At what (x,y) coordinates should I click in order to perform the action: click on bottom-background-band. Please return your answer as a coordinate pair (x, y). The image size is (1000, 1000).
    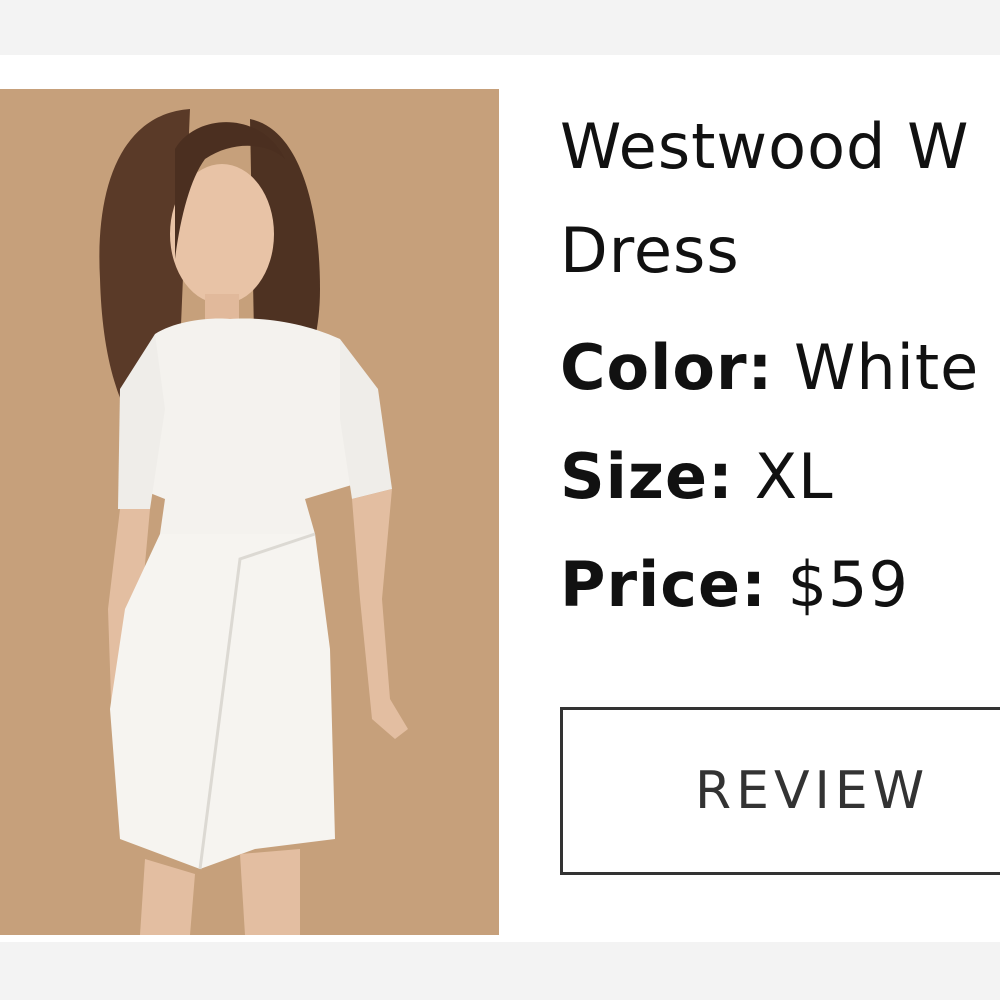
    Looking at the image, I should click on (500, 971).